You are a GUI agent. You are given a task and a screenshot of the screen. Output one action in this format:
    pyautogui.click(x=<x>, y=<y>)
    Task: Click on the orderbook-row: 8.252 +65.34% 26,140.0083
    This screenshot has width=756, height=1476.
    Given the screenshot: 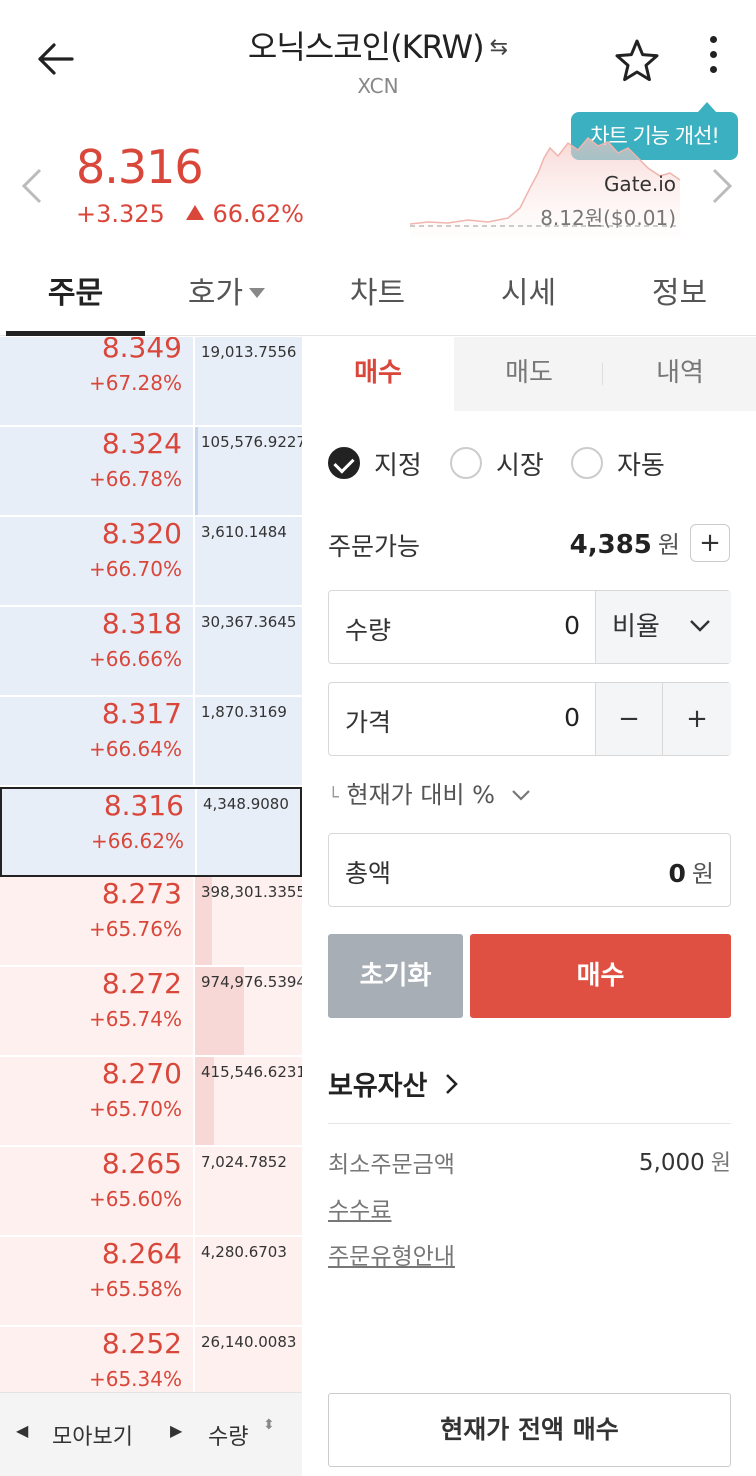 What is the action you would take?
    pyautogui.click(x=151, y=1359)
    